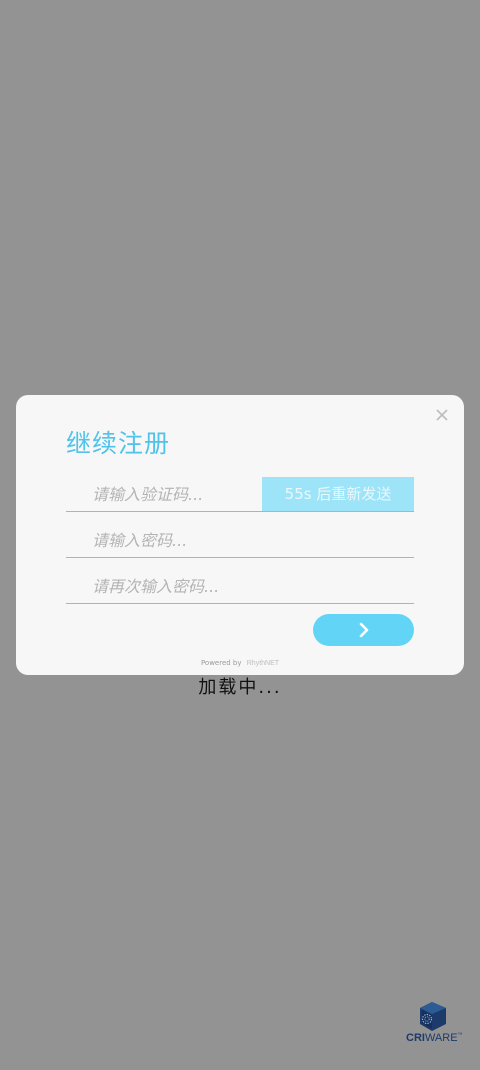 Image resolution: width=480 pixels, height=1070 pixels. I want to click on verification-code-input, so click(172, 494).